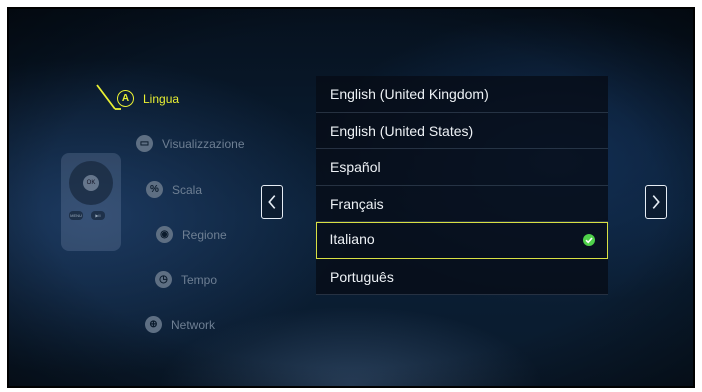 The height and width of the screenshot is (392, 702). I want to click on menu-item-regione: ◉ Regione, so click(191, 234).